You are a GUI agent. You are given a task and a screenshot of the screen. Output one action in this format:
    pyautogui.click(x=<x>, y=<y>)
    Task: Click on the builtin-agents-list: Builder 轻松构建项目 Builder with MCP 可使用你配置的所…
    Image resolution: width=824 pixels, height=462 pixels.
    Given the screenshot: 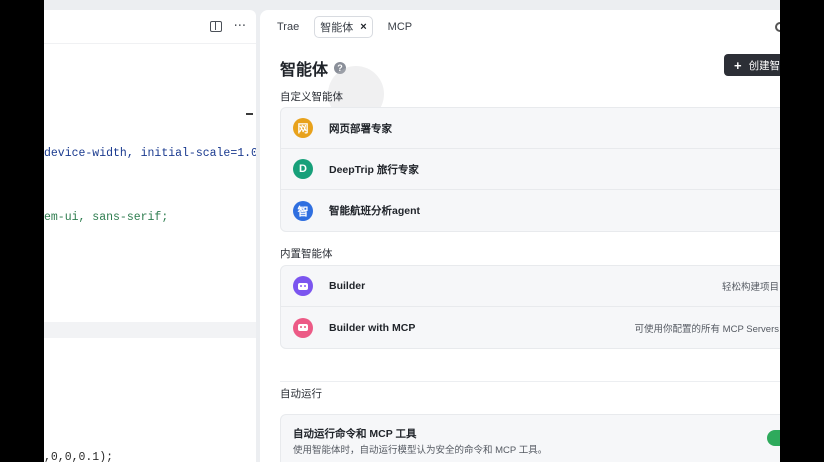 What is the action you would take?
    pyautogui.click(x=530, y=307)
    